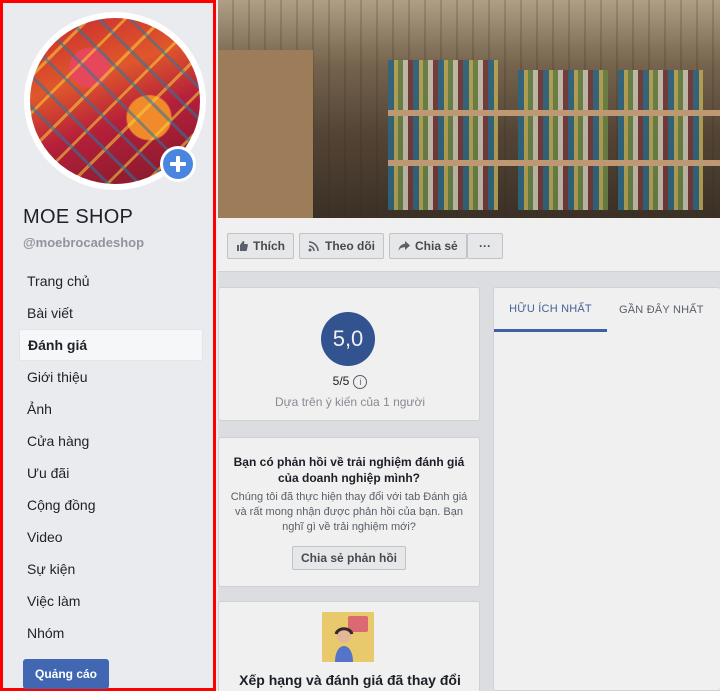  I want to click on more-options-icon: ···, so click(485, 246).